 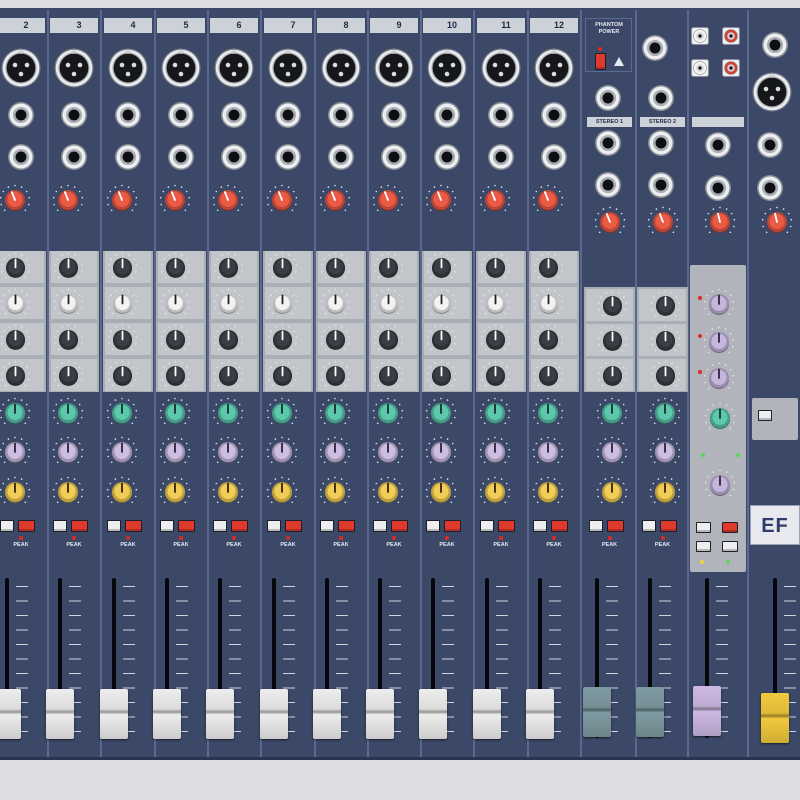 What do you see at coordinates (777, 222) in the screenshot?
I see `output-level-knob` at bounding box center [777, 222].